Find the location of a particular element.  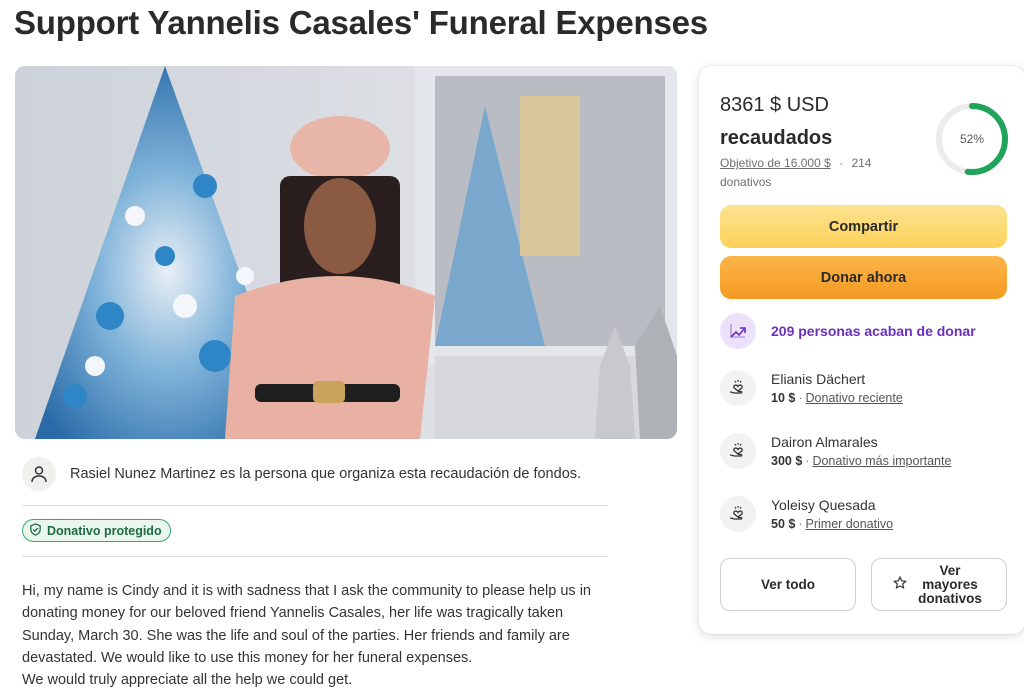

protected-donation-badge: Donativo protegido is located at coordinates (96, 530).